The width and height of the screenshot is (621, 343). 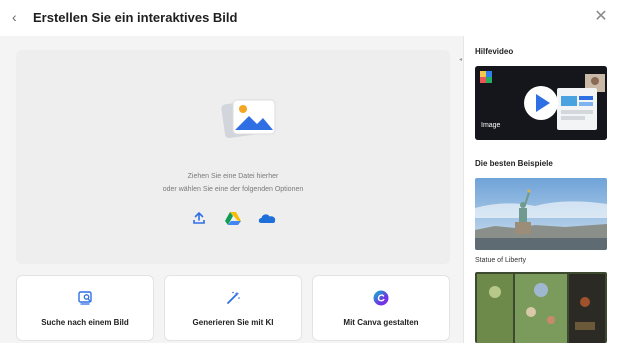 What do you see at coordinates (135, 17) in the screenshot?
I see `dialog-title: Erstellen Sie ein interaktives Bild` at bounding box center [135, 17].